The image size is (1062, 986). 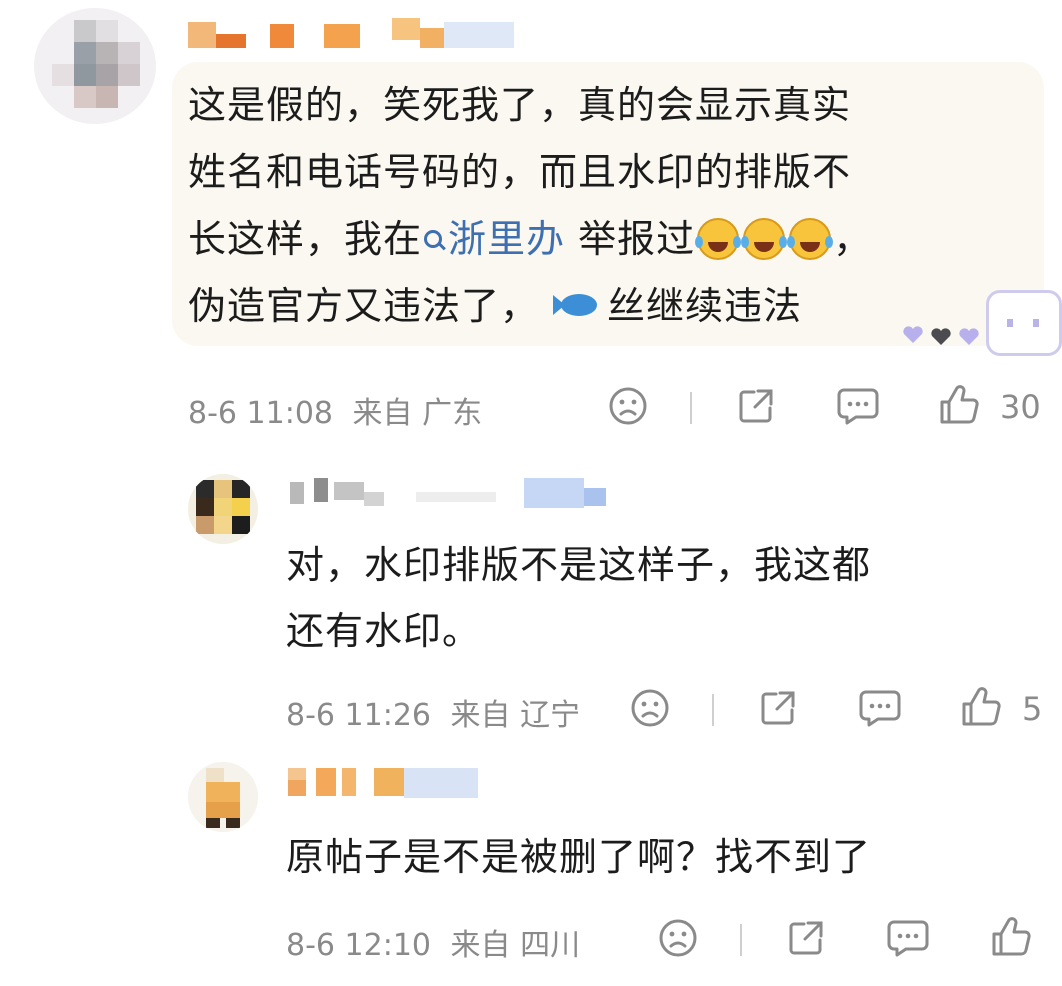 I want to click on fish-emoji-icon, so click(x=577, y=305).